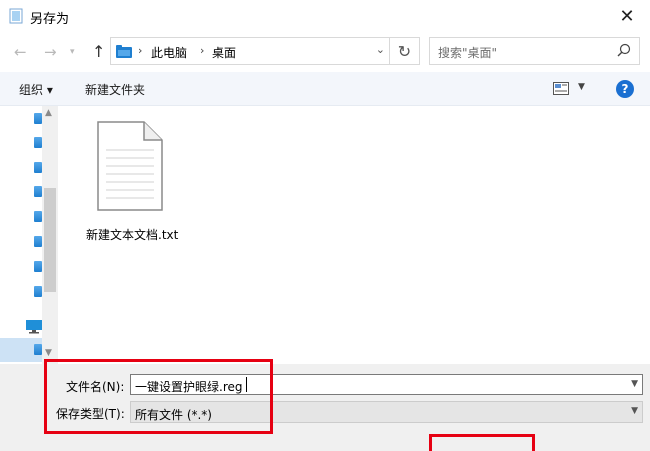  Describe the element at coordinates (581, 87) in the screenshot. I see `view-dropdown-icon: ▼` at that location.